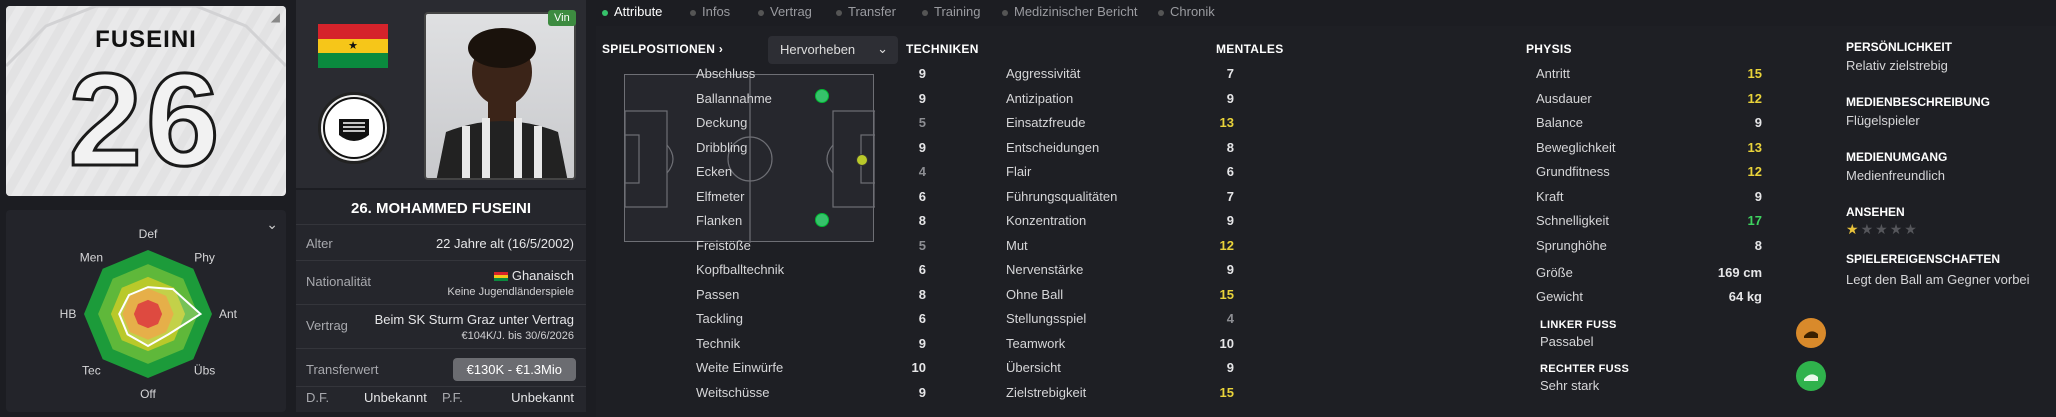 The width and height of the screenshot is (2056, 417). What do you see at coordinates (319, 243) in the screenshot?
I see `age-label: Alter` at bounding box center [319, 243].